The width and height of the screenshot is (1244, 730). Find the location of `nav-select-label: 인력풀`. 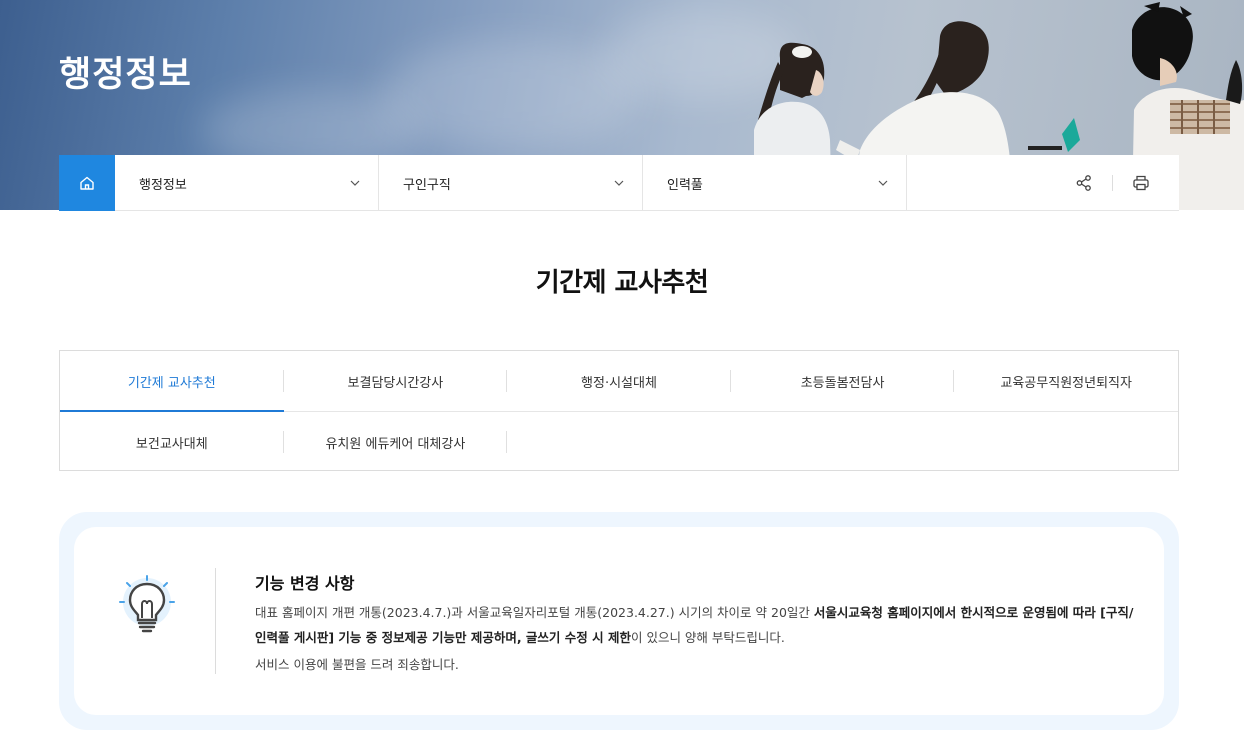

nav-select-label: 인력풀 is located at coordinates (685, 185).